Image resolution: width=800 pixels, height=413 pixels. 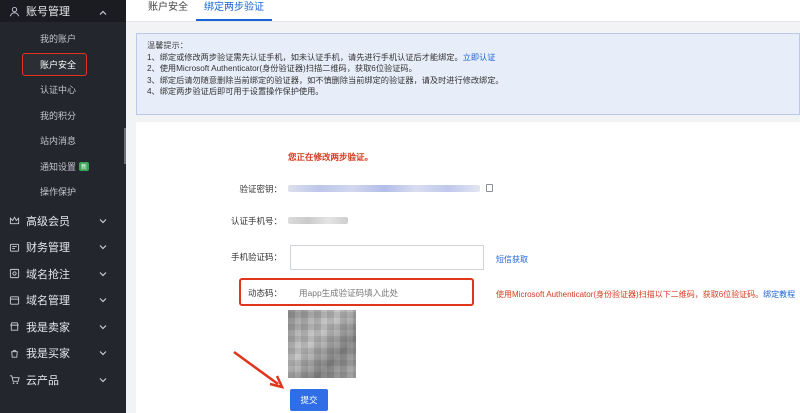 What do you see at coordinates (58, 192) in the screenshot?
I see `sidebar-item-label: 操作保护` at bounding box center [58, 192].